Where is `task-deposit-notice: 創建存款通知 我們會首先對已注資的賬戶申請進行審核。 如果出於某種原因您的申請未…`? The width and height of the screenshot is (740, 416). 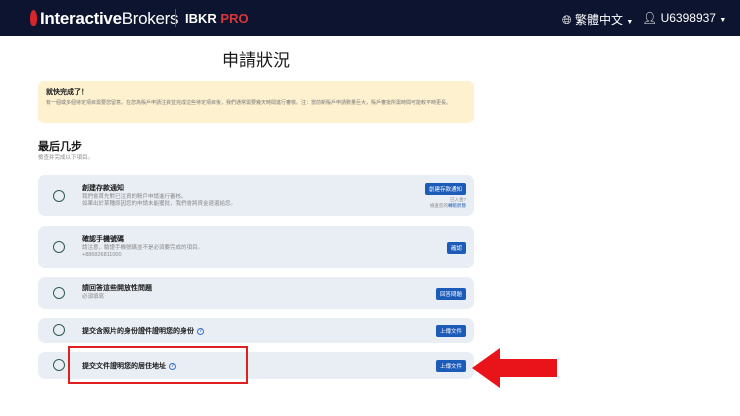 task-deposit-notice: 創建存款通知 我們會首先對已注資的賬戶申請進行審核。 如果出於某種原因您的申請未… is located at coordinates (256, 195).